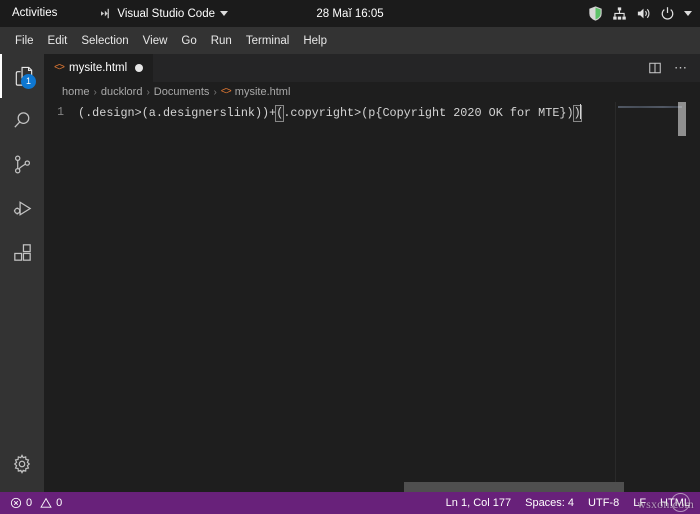  Describe the element at coordinates (263, 92) in the screenshot. I see `breadcrumb-item-mysite-html: mysite.html` at that location.